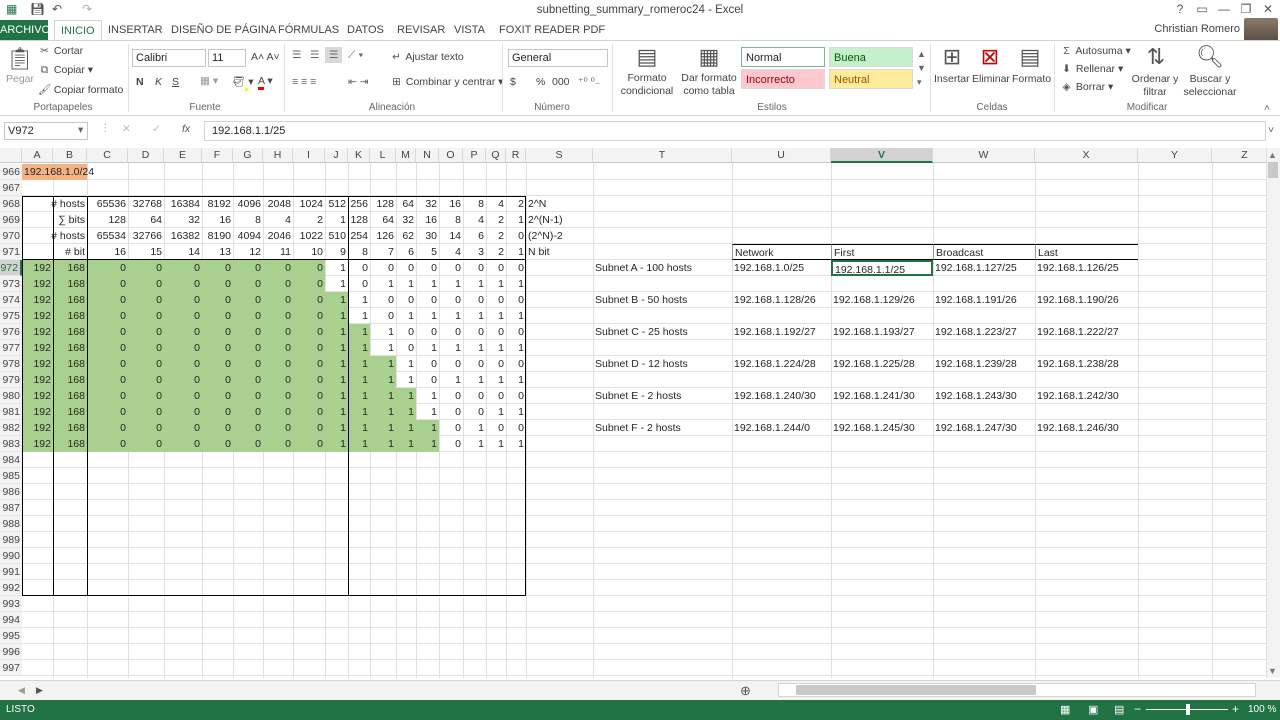 This screenshot has height=720, width=1280. I want to click on formula-input, so click(735, 131).